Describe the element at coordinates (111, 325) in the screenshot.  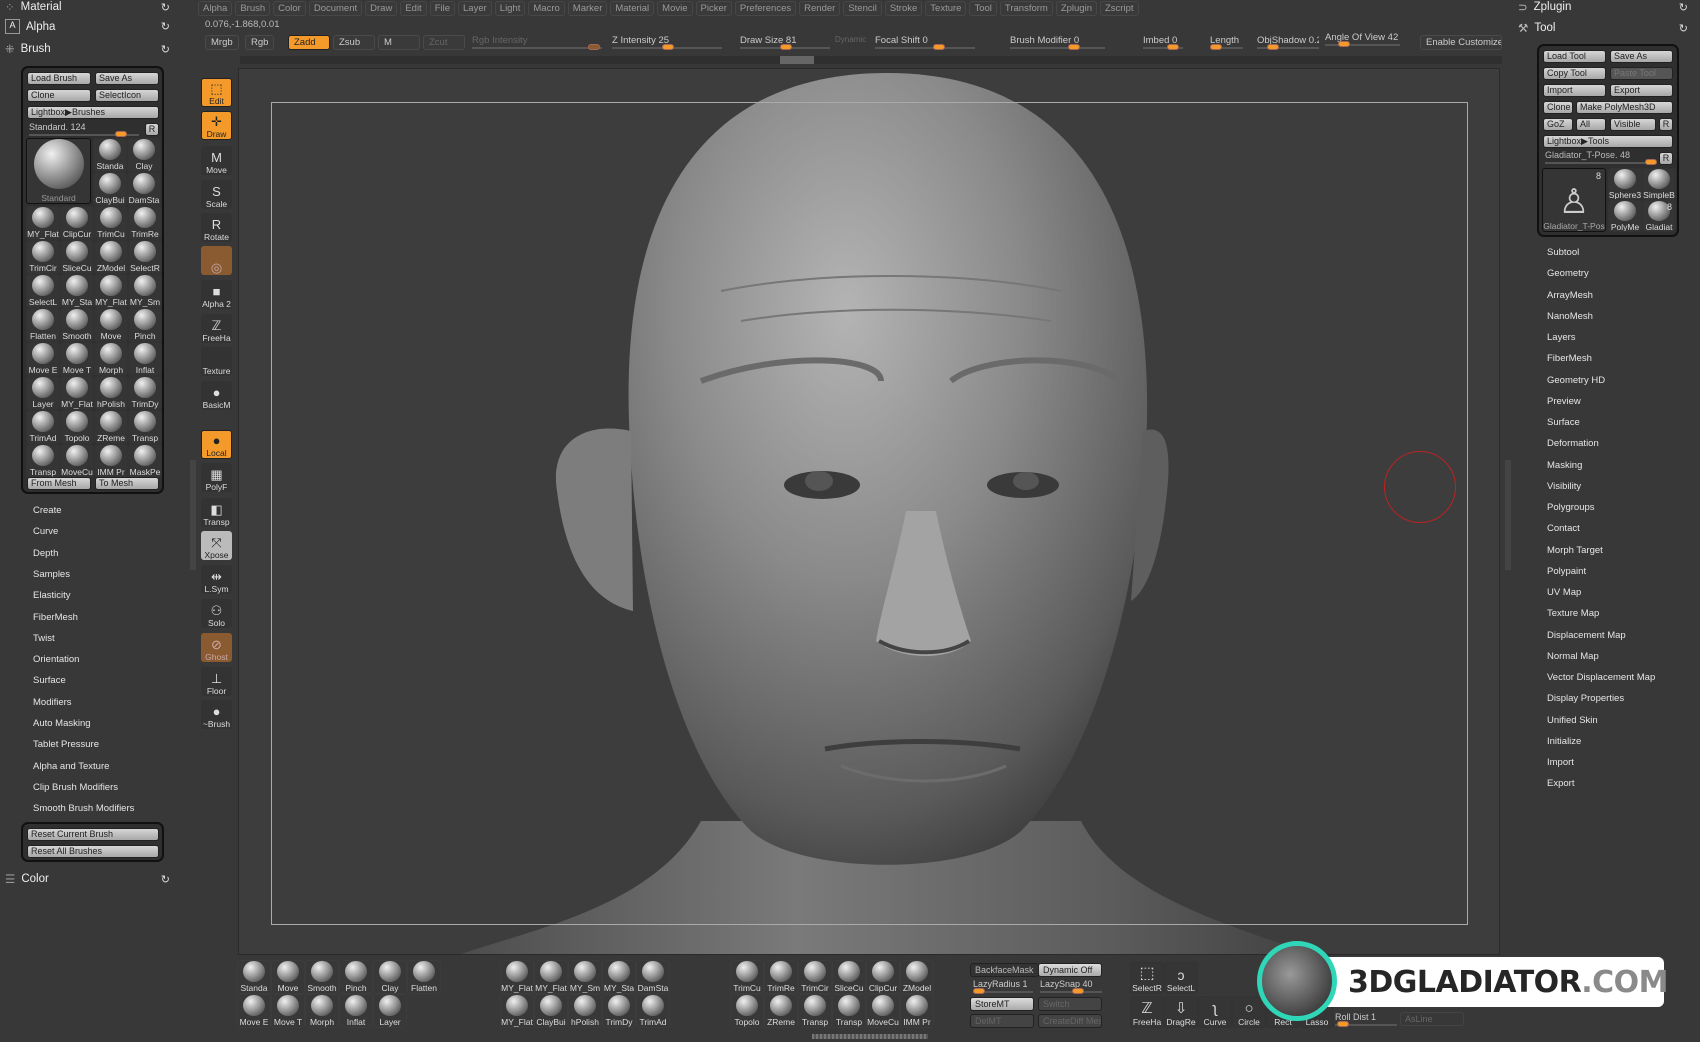
I see `brush-item: Move` at that location.